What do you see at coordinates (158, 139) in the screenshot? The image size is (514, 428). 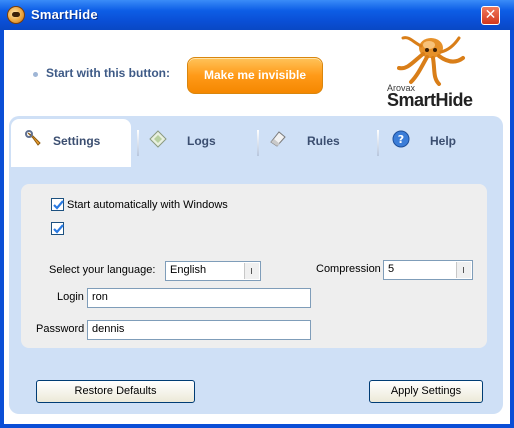 I see `log-diamond-icon` at bounding box center [158, 139].